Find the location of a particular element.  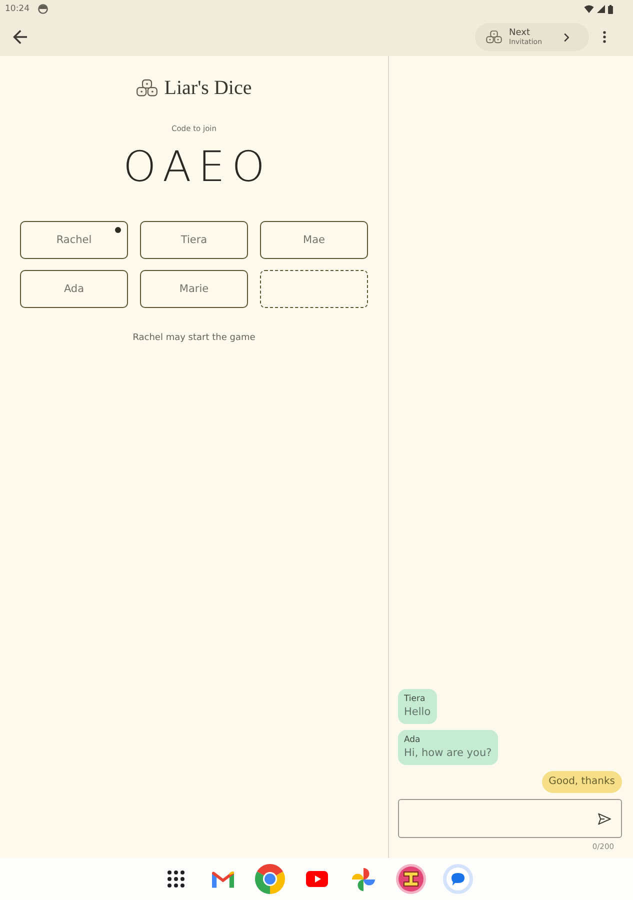

game-status-text: Rachel may start the game is located at coordinates (194, 338).